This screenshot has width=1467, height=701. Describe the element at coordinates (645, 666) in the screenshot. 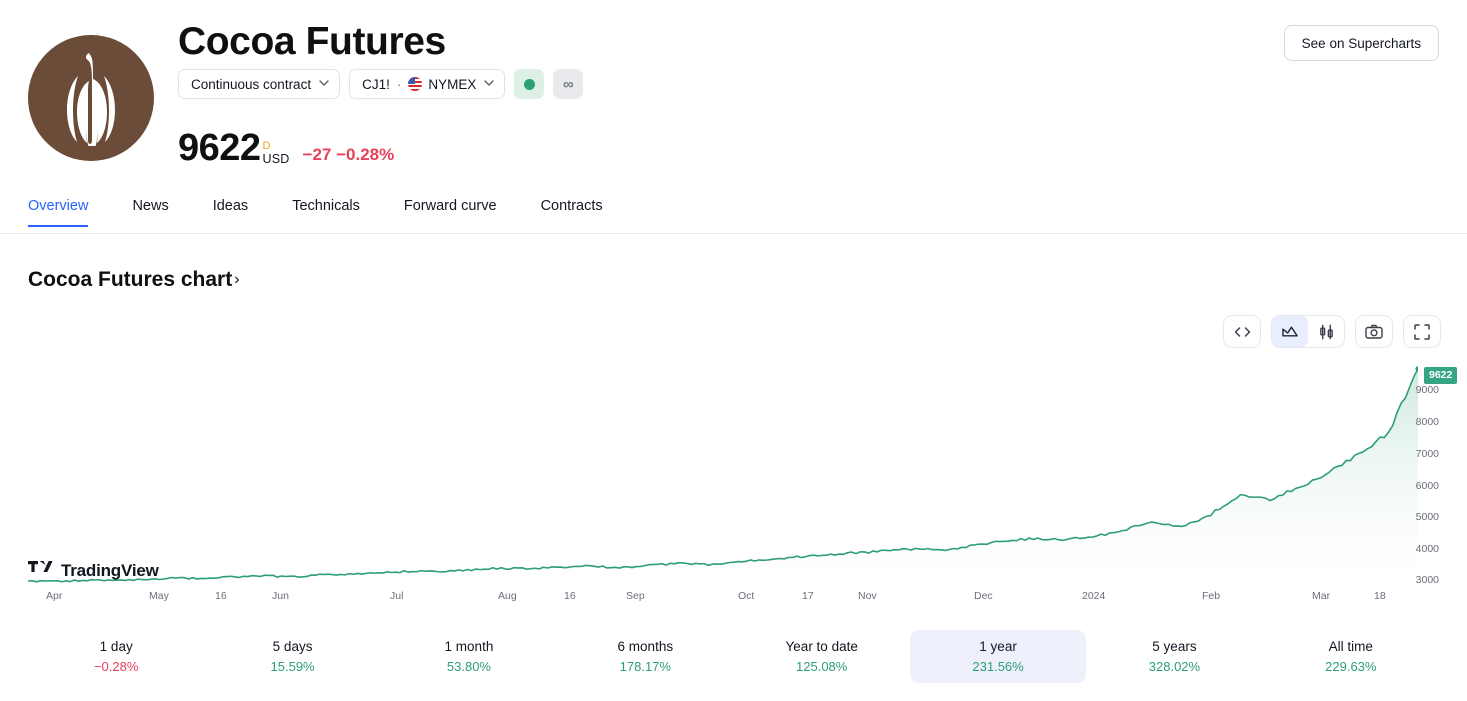

I see `period-value: 178.17%` at that location.